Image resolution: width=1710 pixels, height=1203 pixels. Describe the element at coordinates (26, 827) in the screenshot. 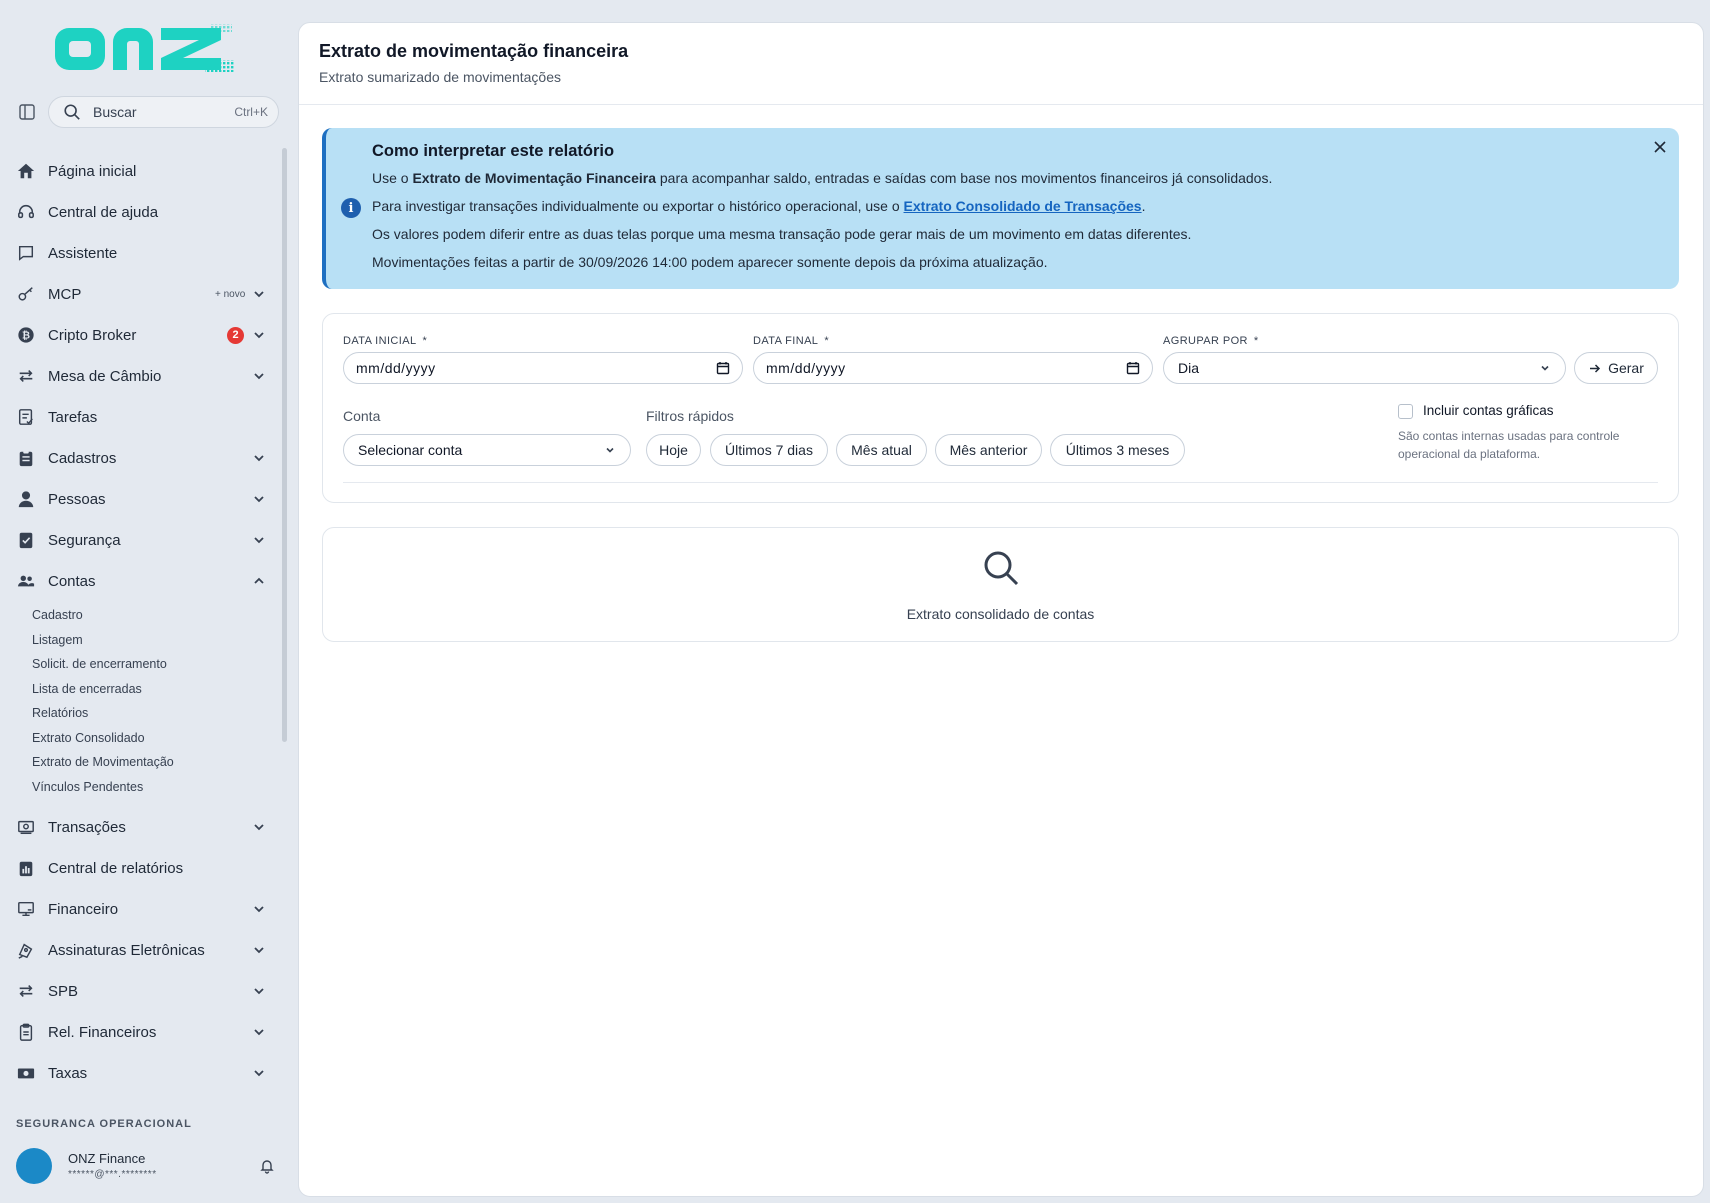

I see `money-icon` at that location.